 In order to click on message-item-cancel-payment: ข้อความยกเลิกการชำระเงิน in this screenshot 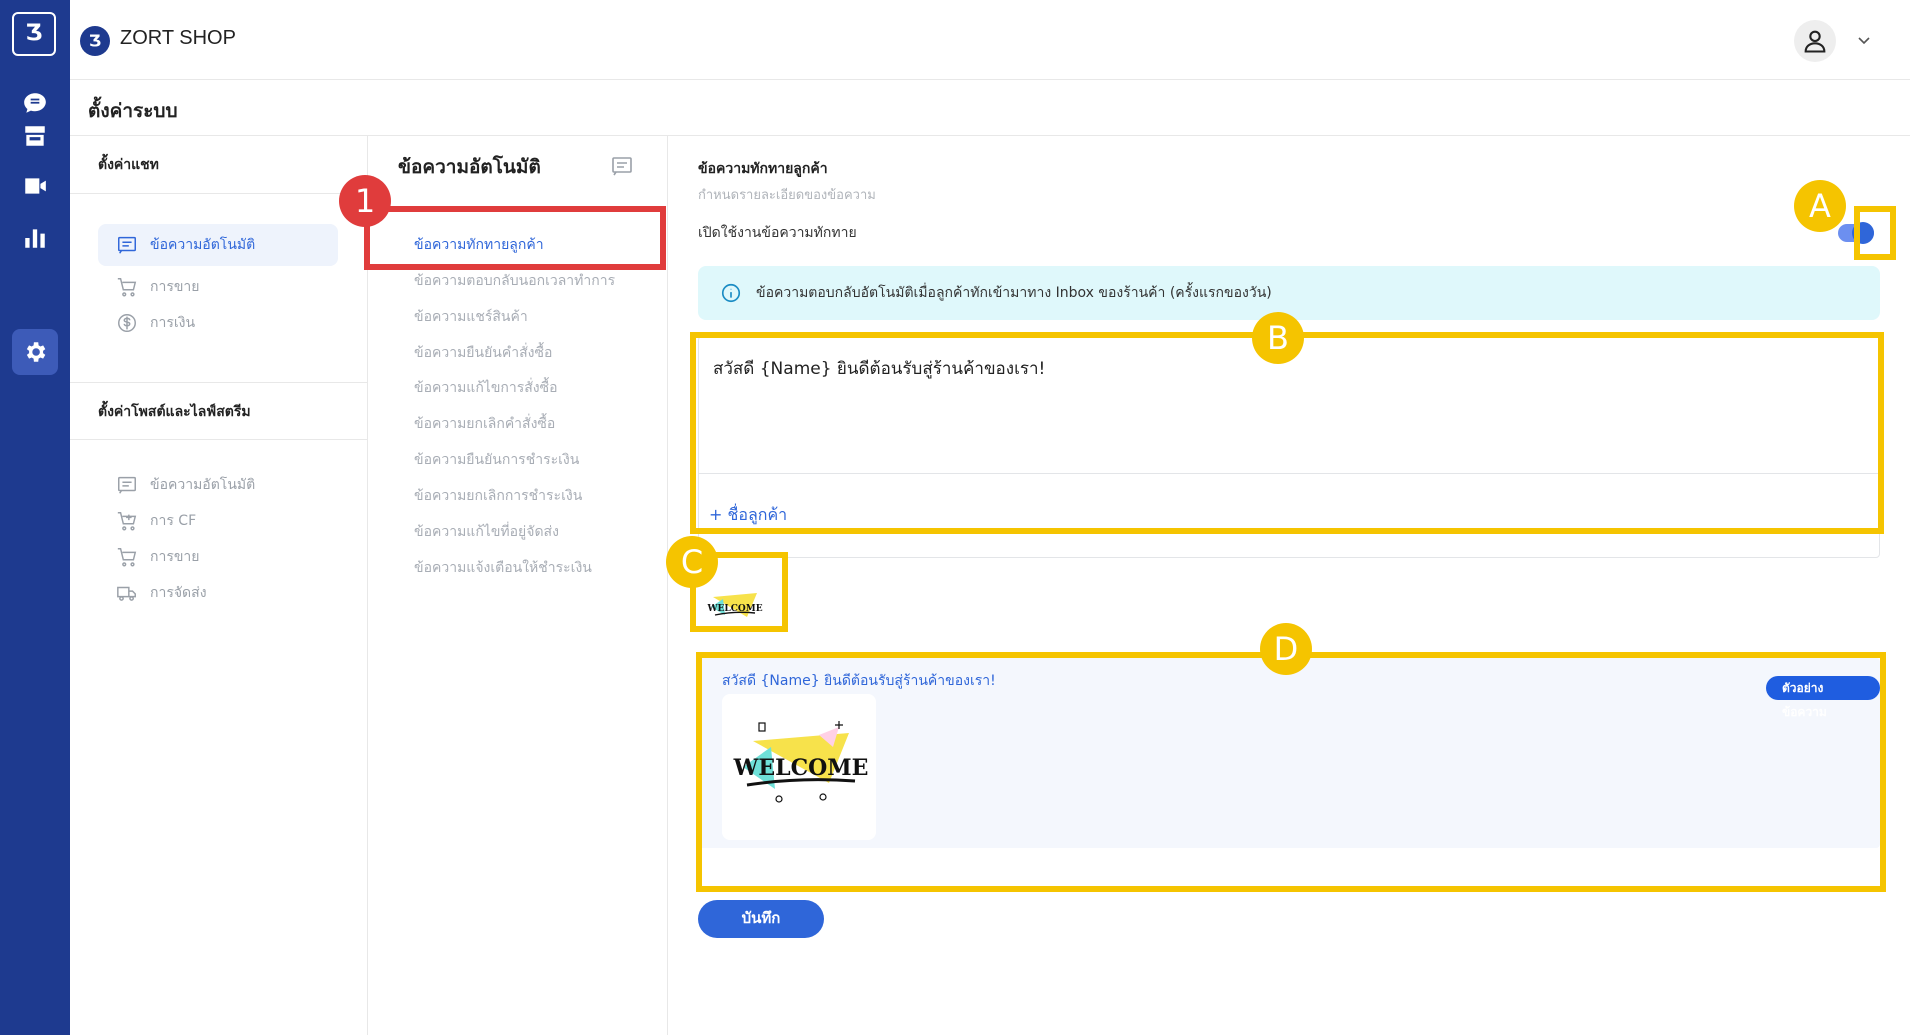, I will do `click(498, 496)`.